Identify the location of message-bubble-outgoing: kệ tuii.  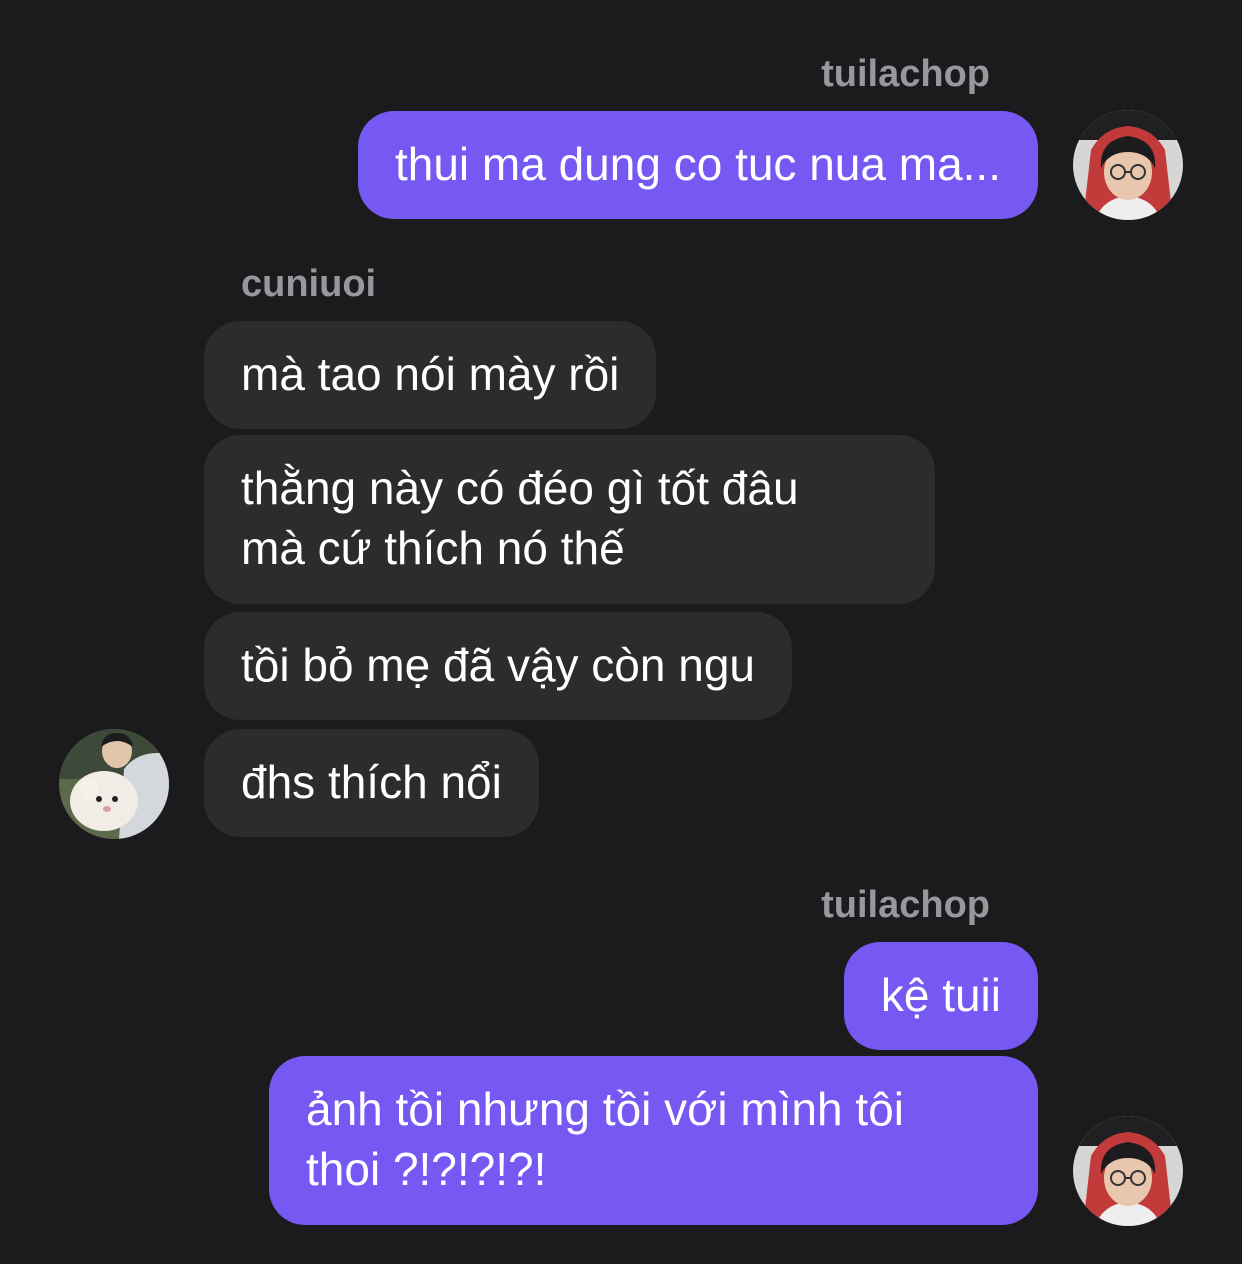
(940, 996).